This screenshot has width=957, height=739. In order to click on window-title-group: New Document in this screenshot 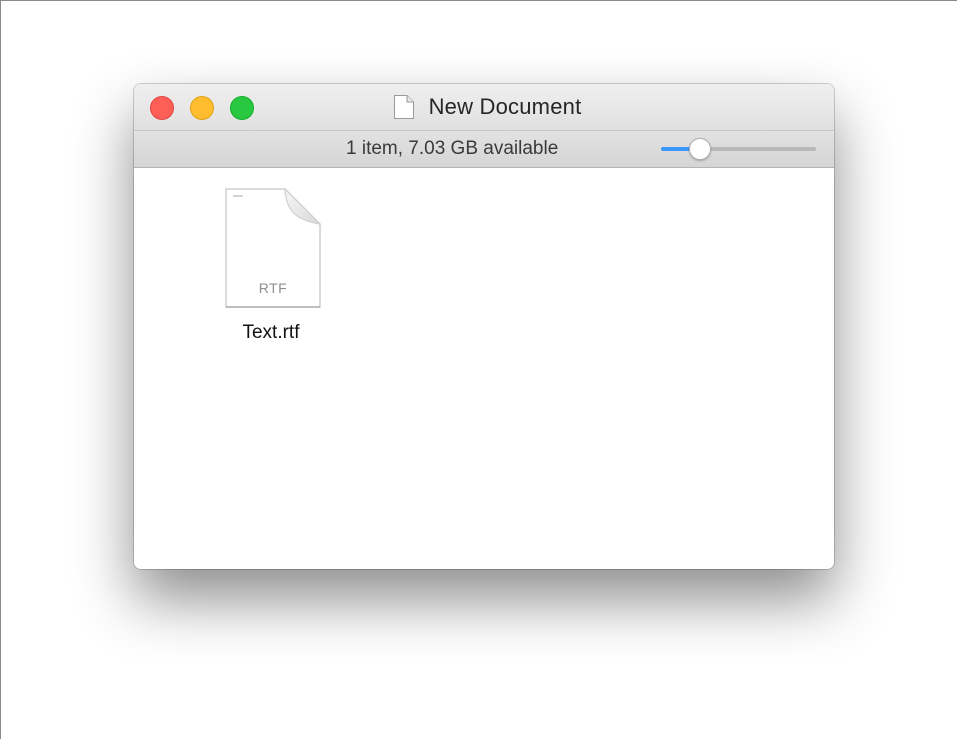, I will do `click(484, 107)`.